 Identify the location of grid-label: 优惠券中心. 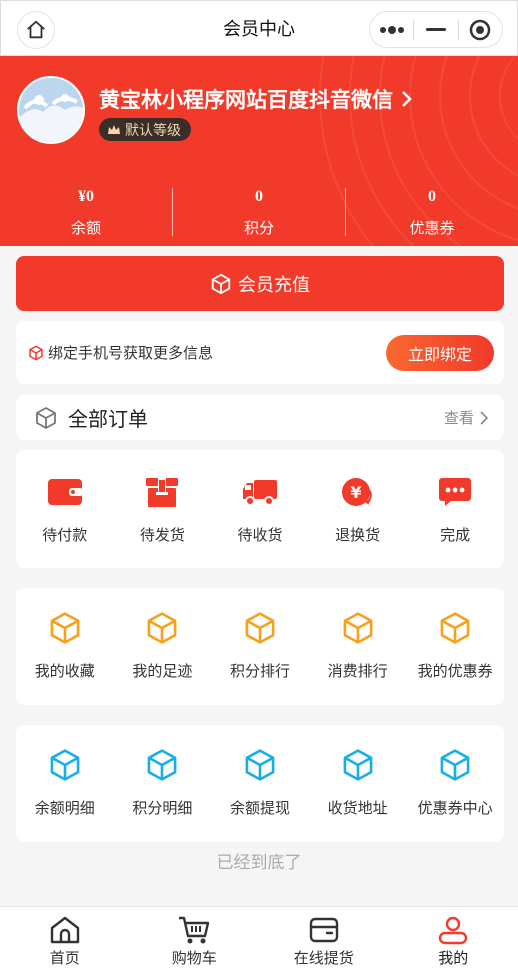
(455, 808).